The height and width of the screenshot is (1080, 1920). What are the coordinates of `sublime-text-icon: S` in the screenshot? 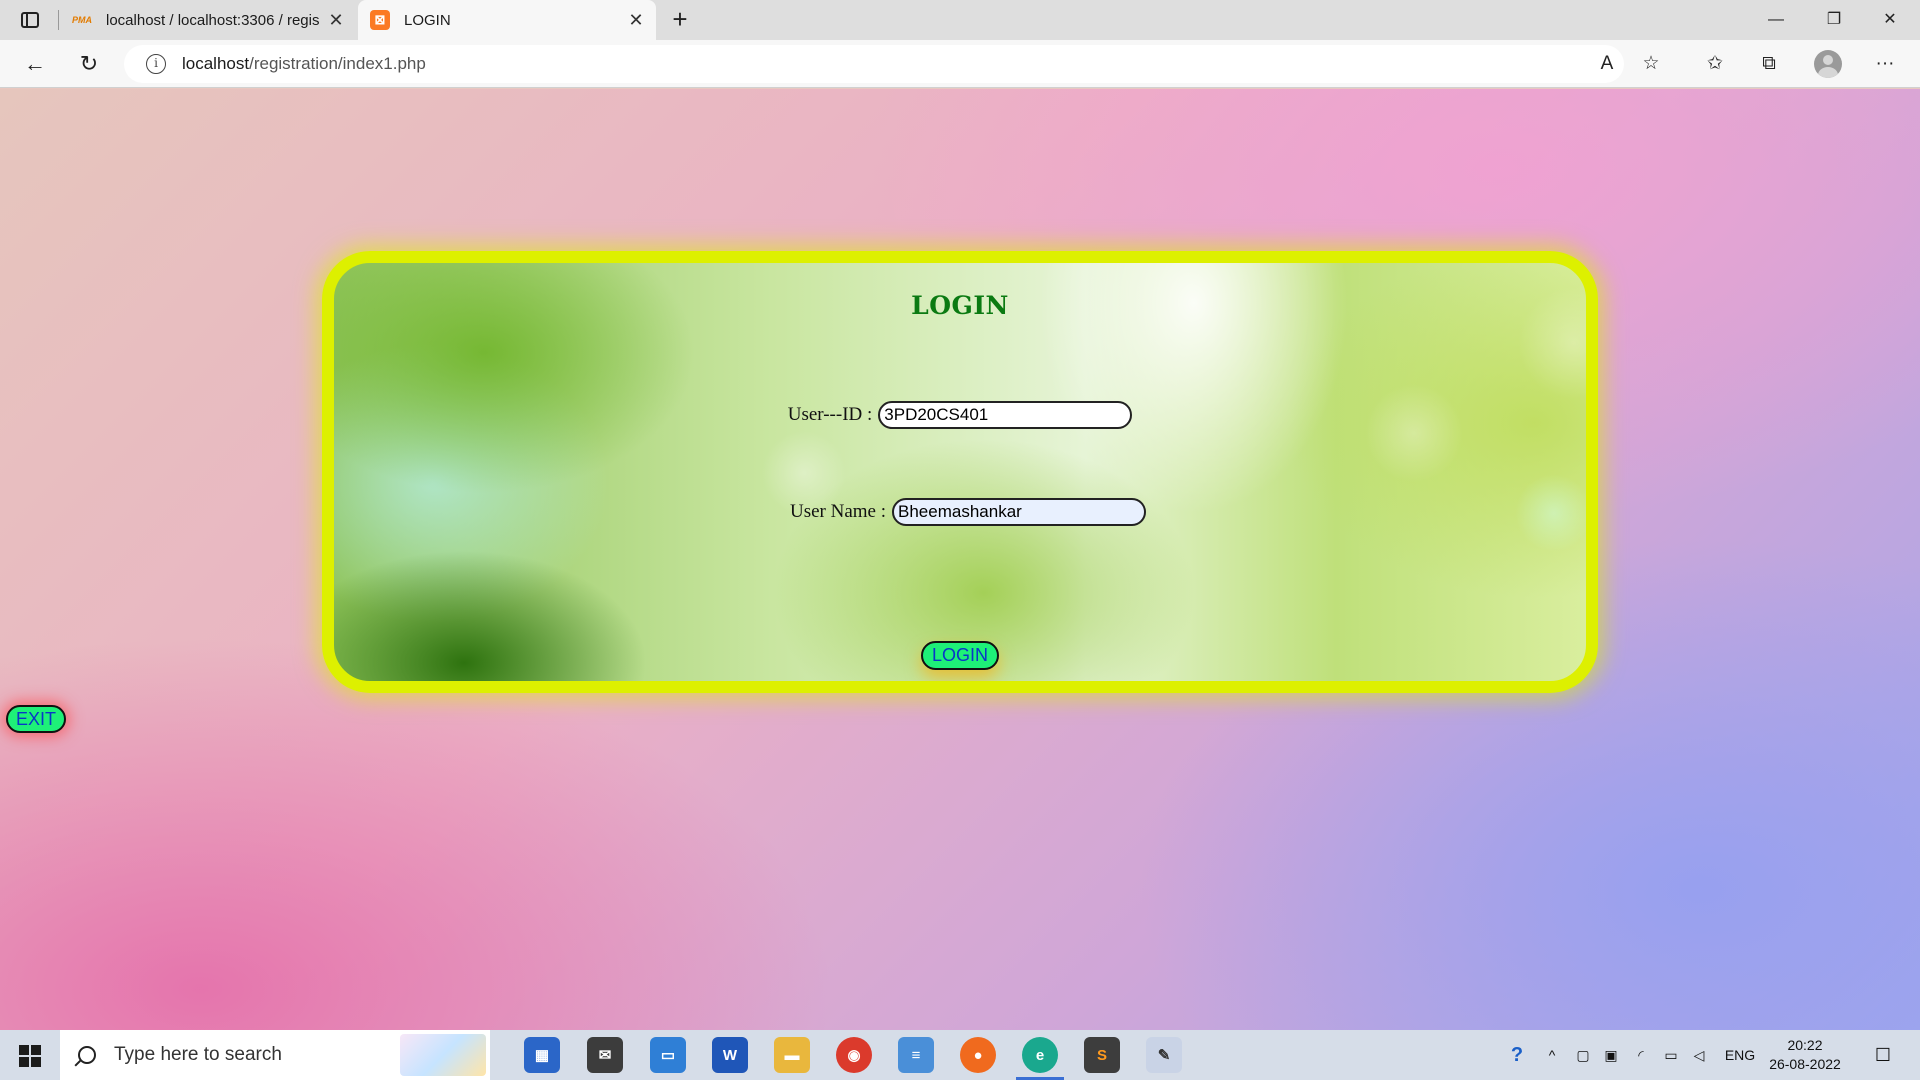 It's located at (1102, 1055).